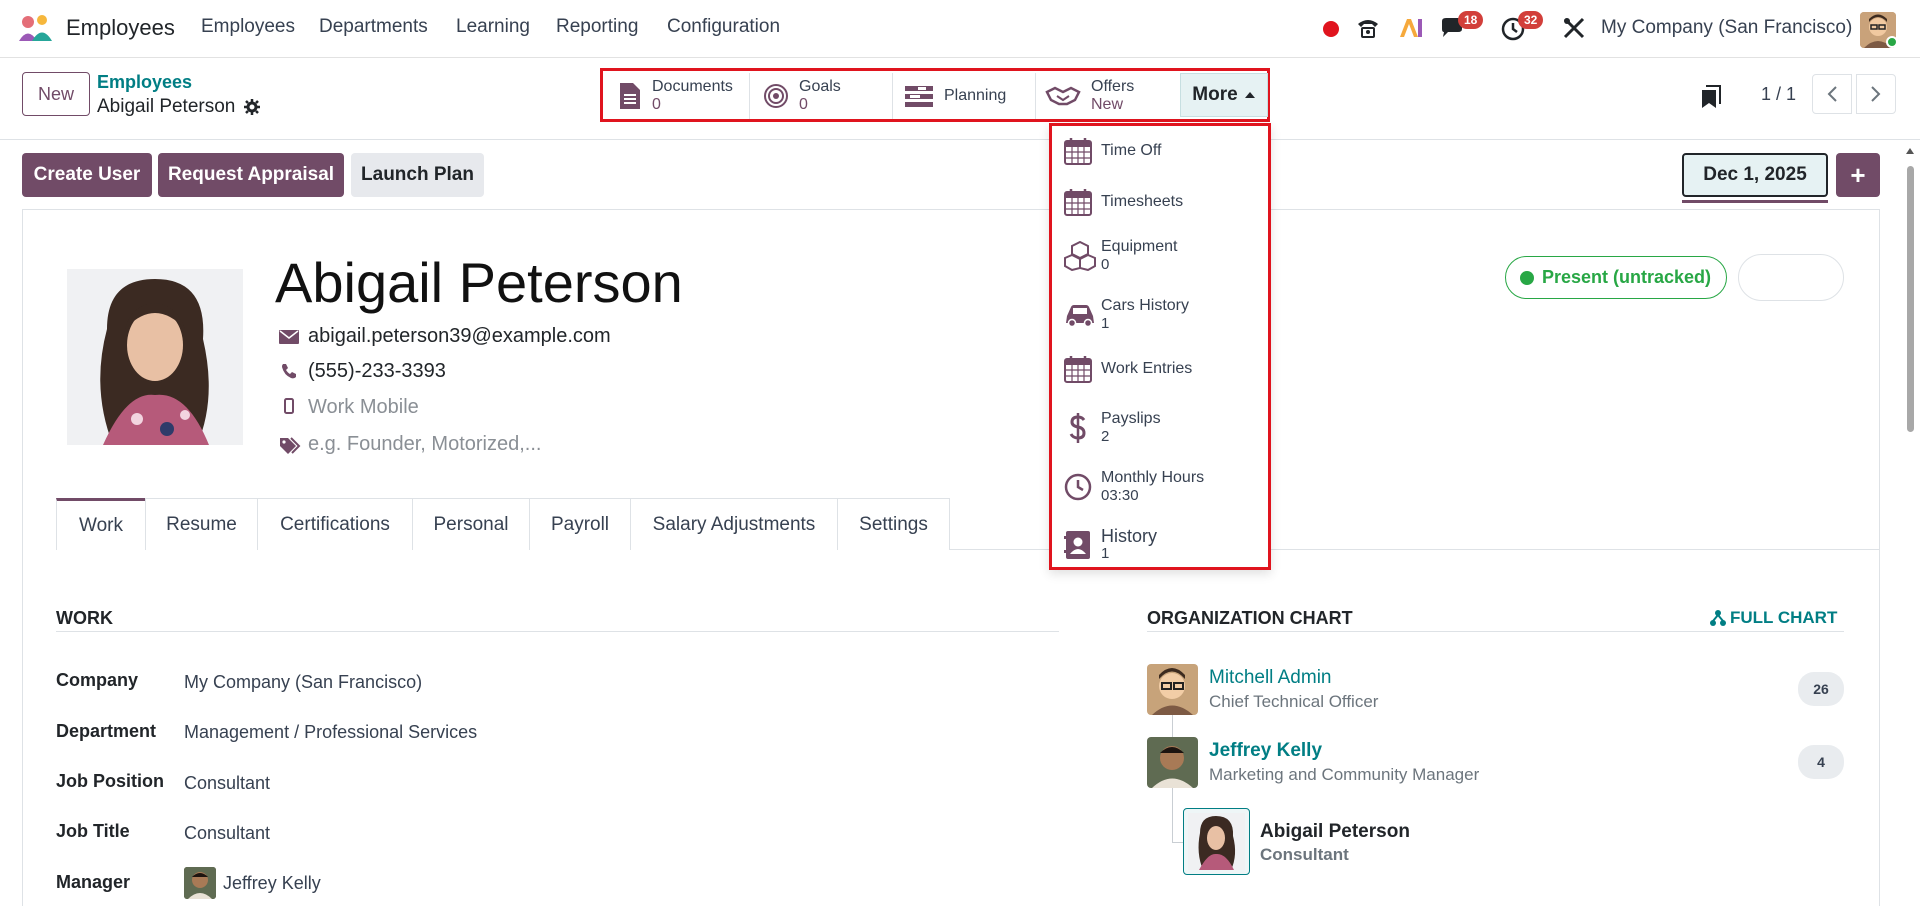 This screenshot has width=1920, height=906. Describe the element at coordinates (1077, 545) in the screenshot. I see `contact-book-icon` at that location.